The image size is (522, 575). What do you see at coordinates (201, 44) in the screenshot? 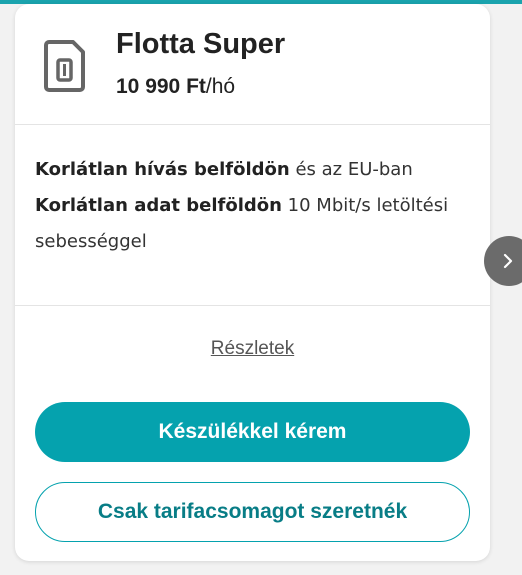
I see `plan-title: Flotta Super` at bounding box center [201, 44].